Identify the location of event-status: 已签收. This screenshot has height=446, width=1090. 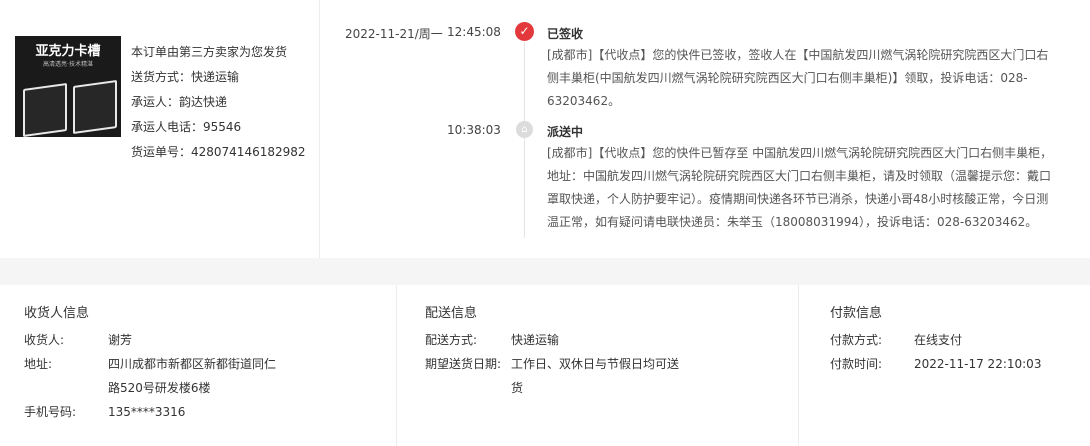
(565, 34).